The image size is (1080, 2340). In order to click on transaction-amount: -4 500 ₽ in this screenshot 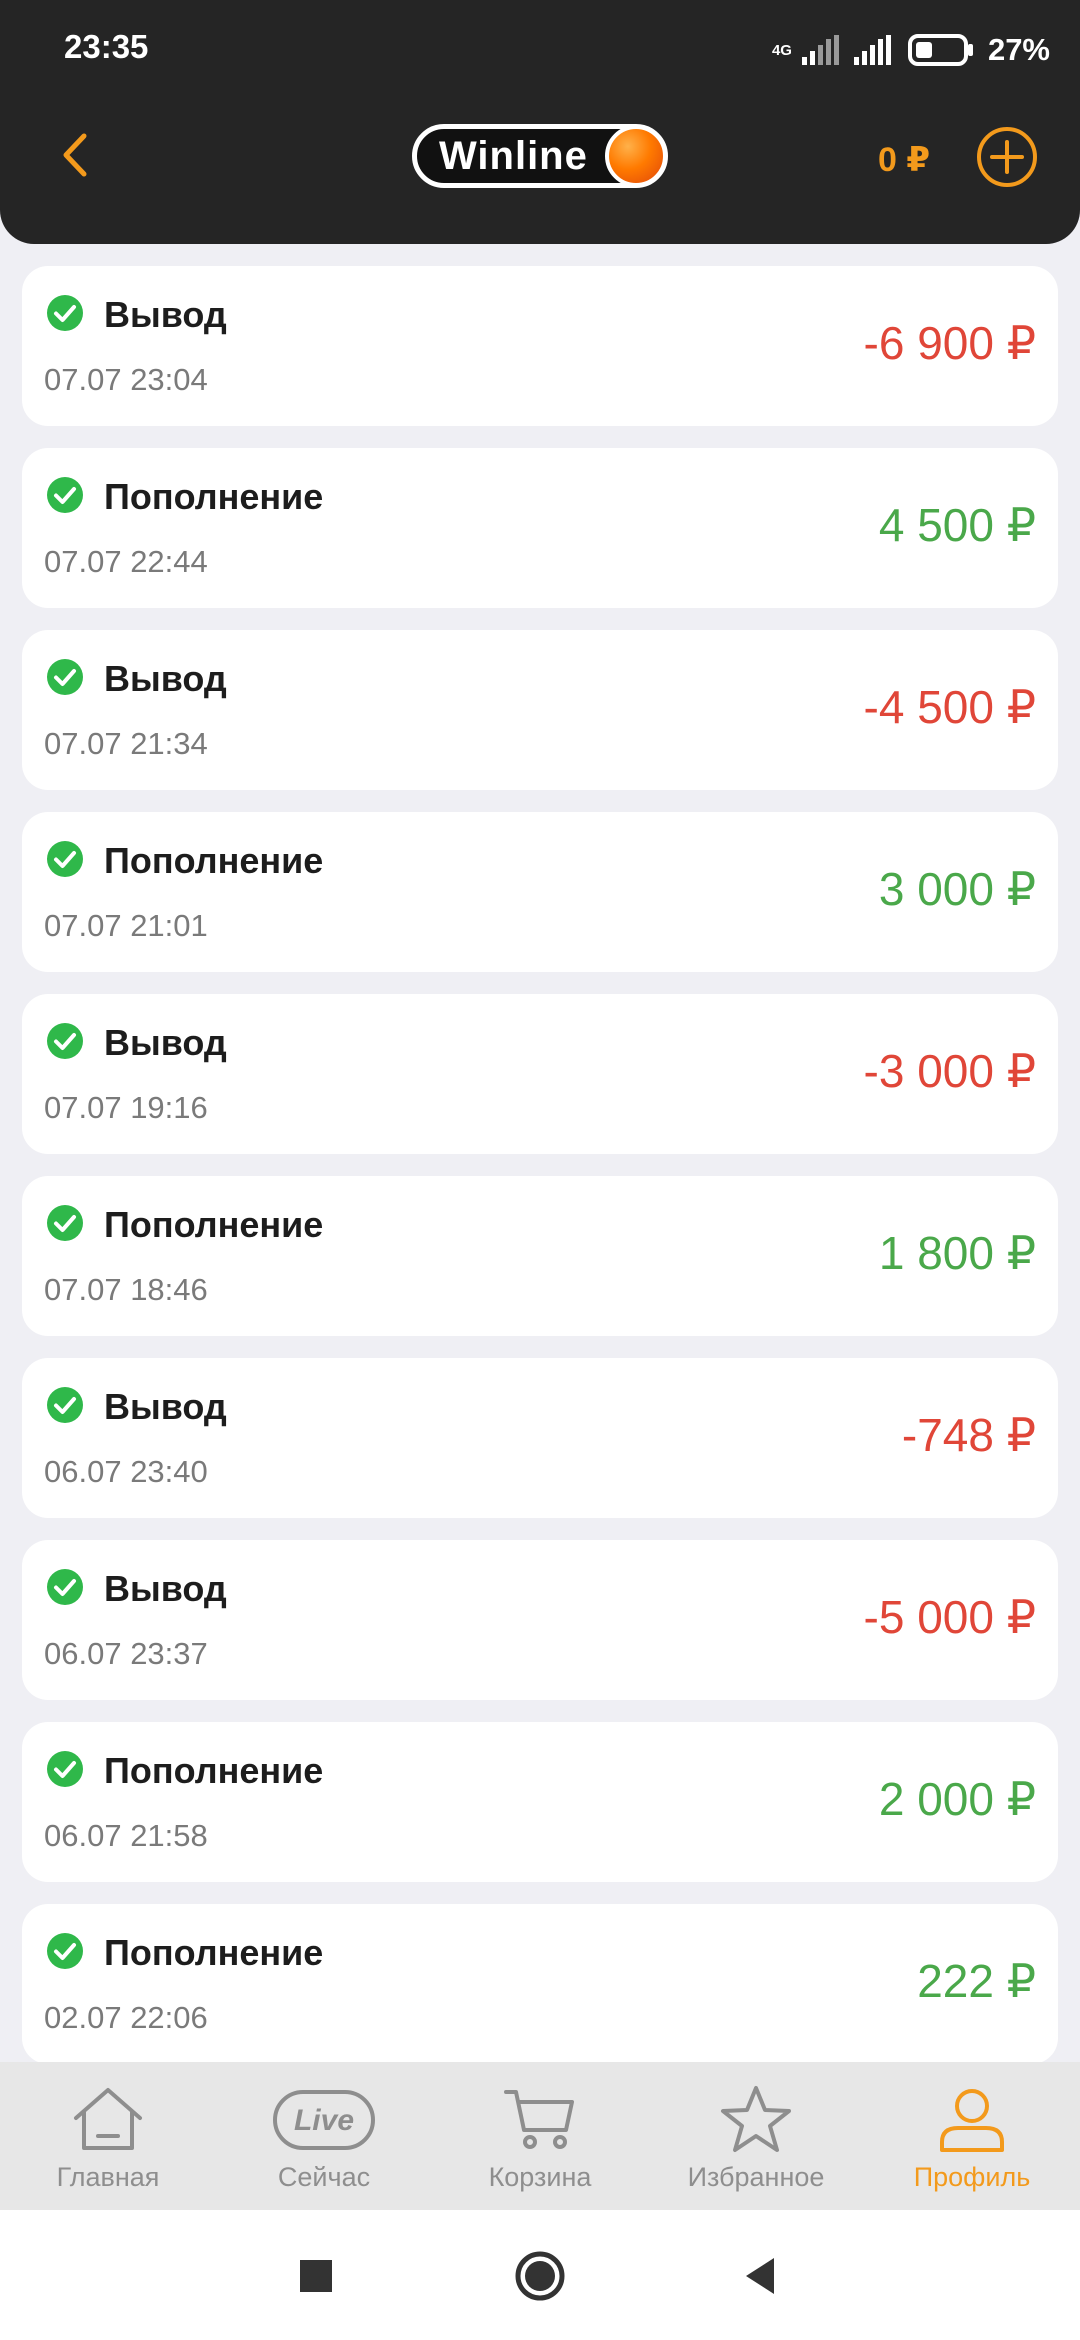, I will do `click(949, 707)`.